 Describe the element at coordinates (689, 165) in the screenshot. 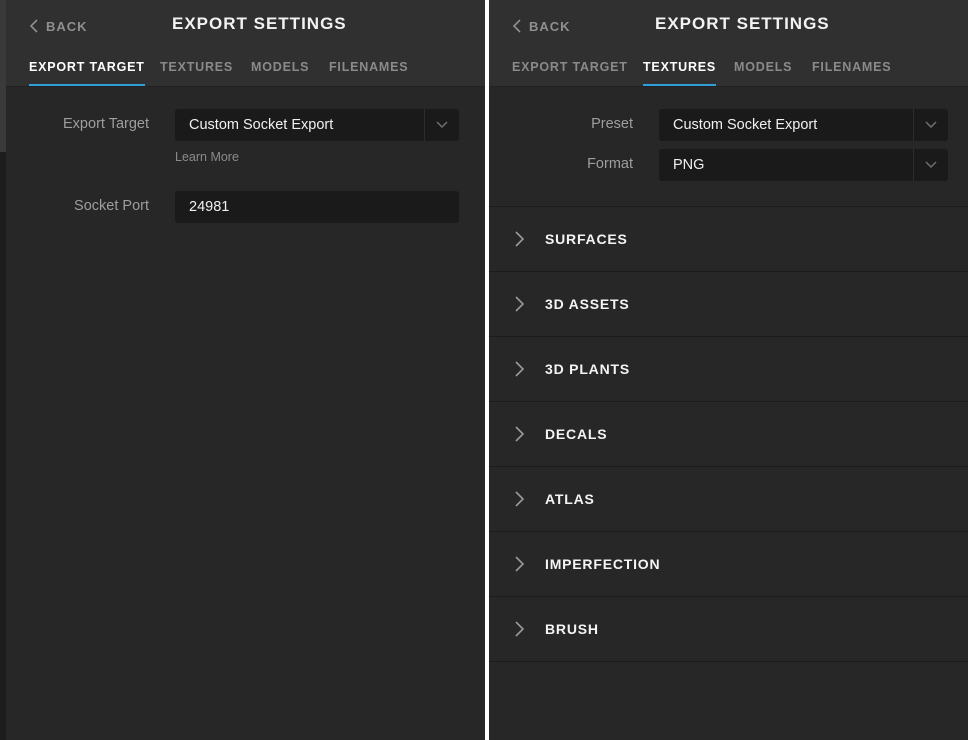

I see `format-value: PNG` at that location.